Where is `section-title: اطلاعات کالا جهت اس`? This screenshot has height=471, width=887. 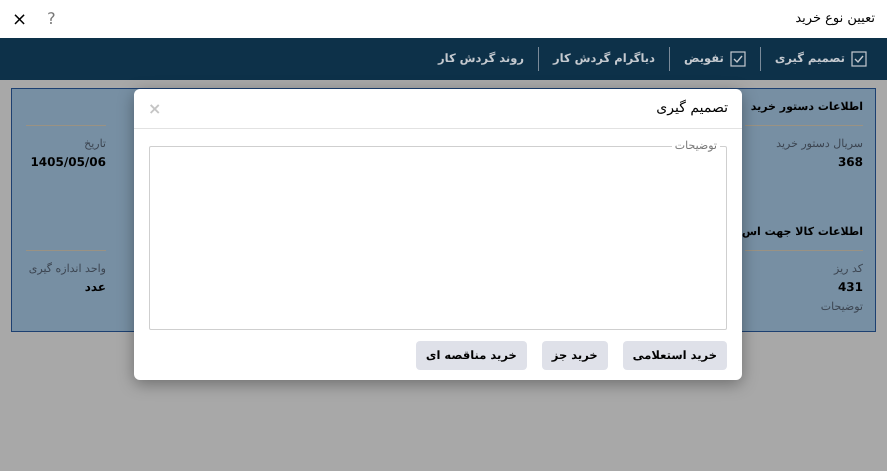
section-title: اطلاعات کالا جهت اس is located at coordinates (802, 232).